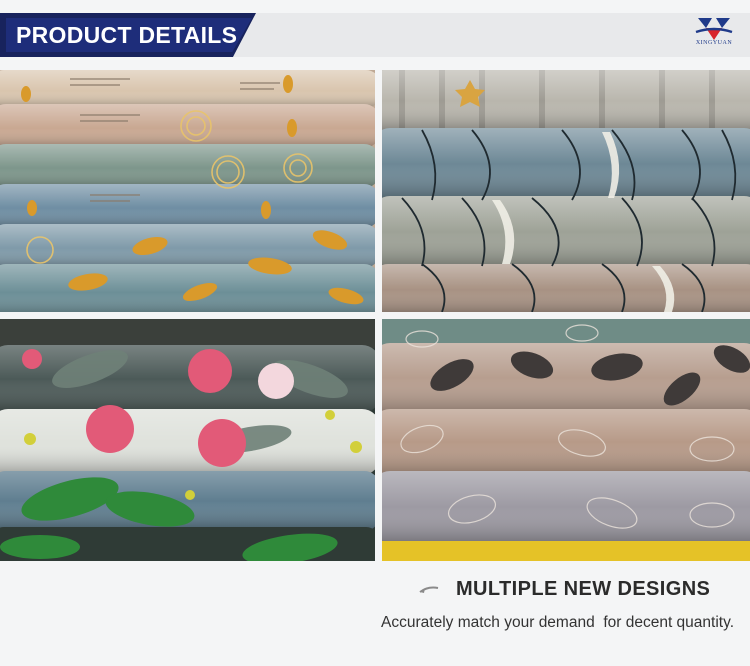  Describe the element at coordinates (429, 589) in the screenshot. I see `swoosh-arrow-icon` at that location.